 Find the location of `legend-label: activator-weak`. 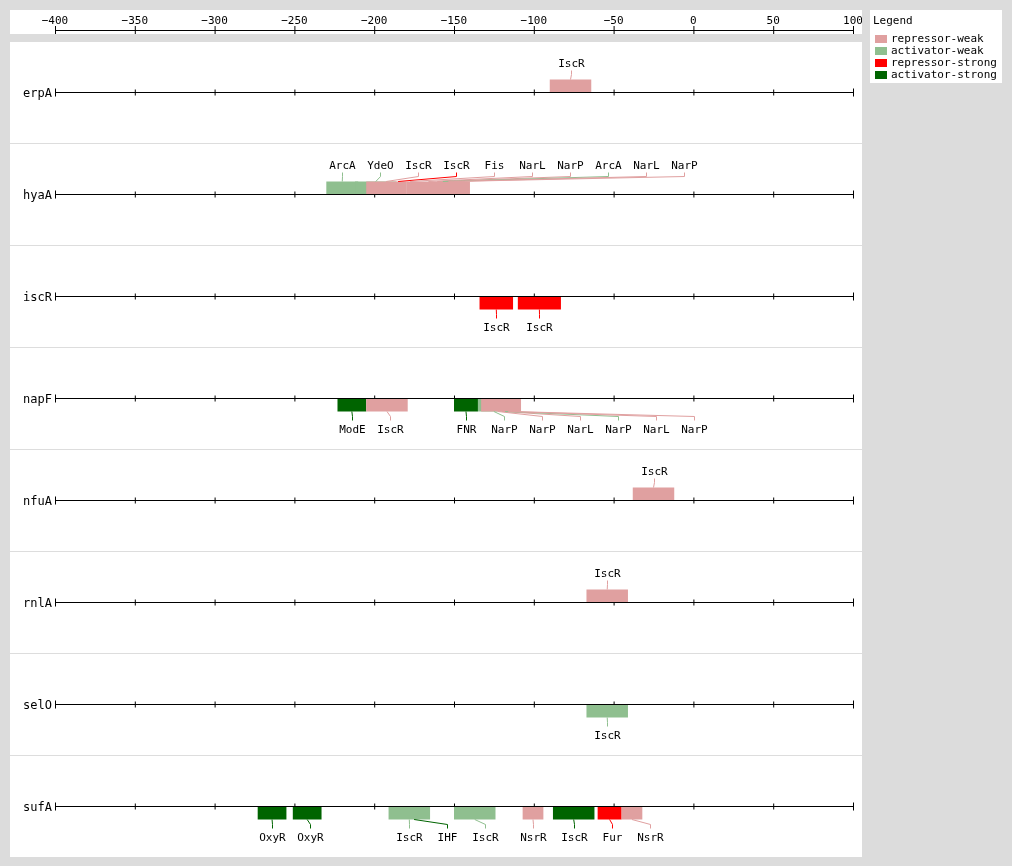

legend-label: activator-weak is located at coordinates (937, 51).